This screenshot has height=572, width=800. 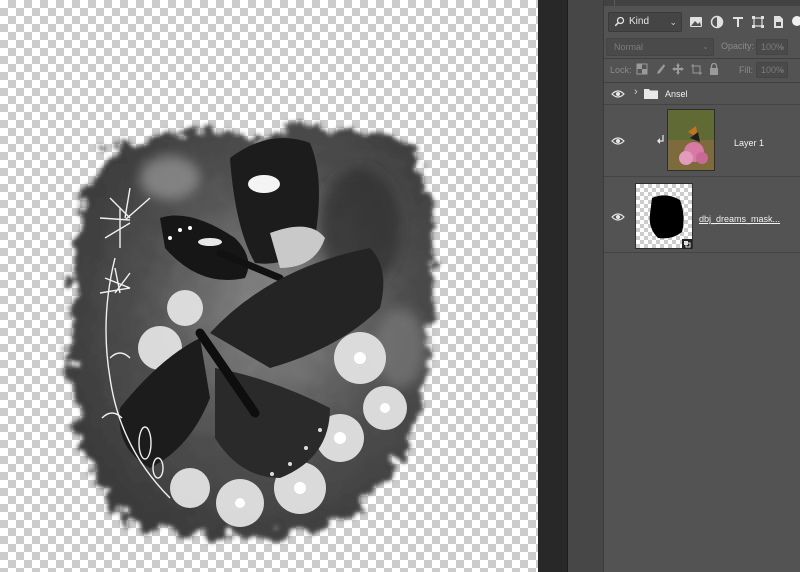 I want to click on collapsed-panel-rail, so click(x=586, y=286).